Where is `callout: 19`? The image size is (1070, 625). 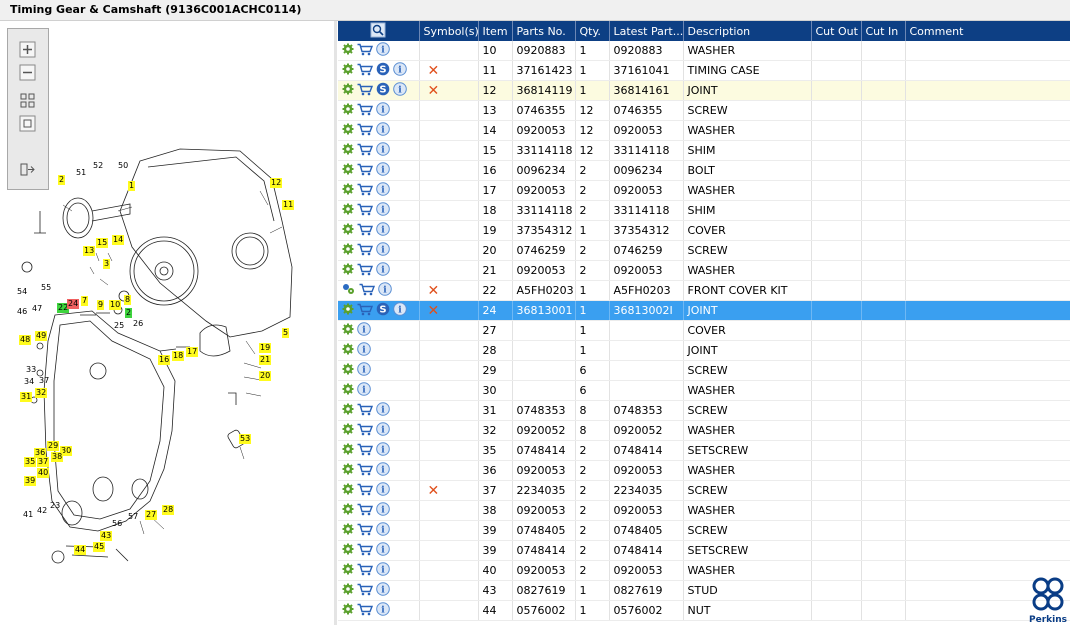 callout: 19 is located at coordinates (265, 348).